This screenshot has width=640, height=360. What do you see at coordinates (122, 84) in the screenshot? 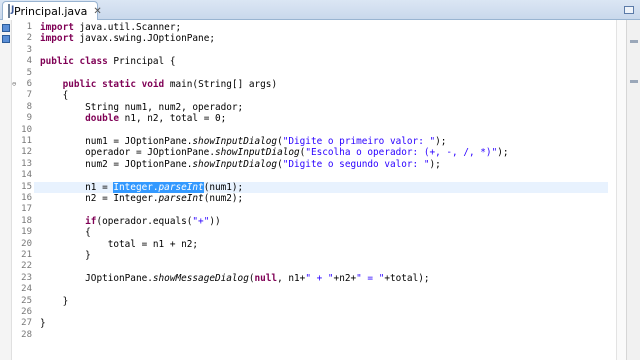
I see `code-token: static` at bounding box center [122, 84].